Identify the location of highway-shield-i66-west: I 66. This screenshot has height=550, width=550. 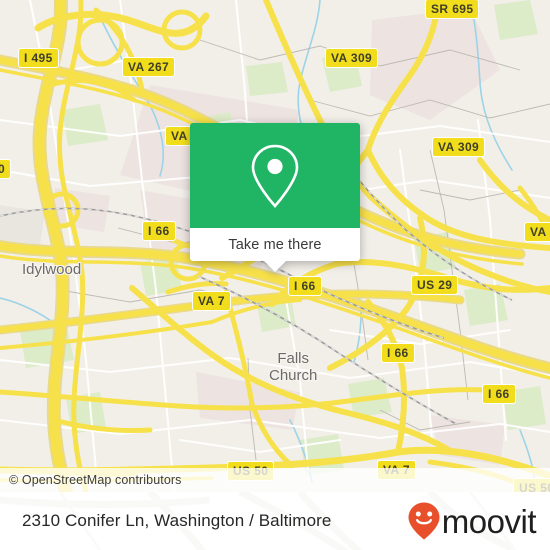
(159, 231).